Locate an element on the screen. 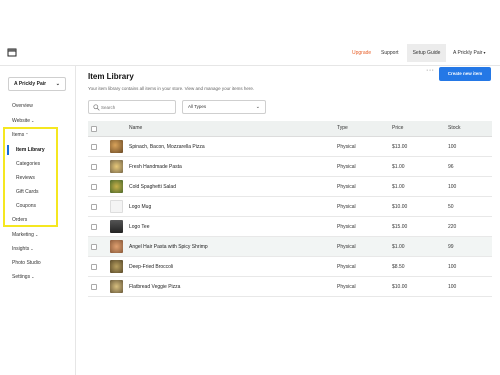 The image size is (500, 375). column-header-stock: Stock is located at coordinates (454, 128).